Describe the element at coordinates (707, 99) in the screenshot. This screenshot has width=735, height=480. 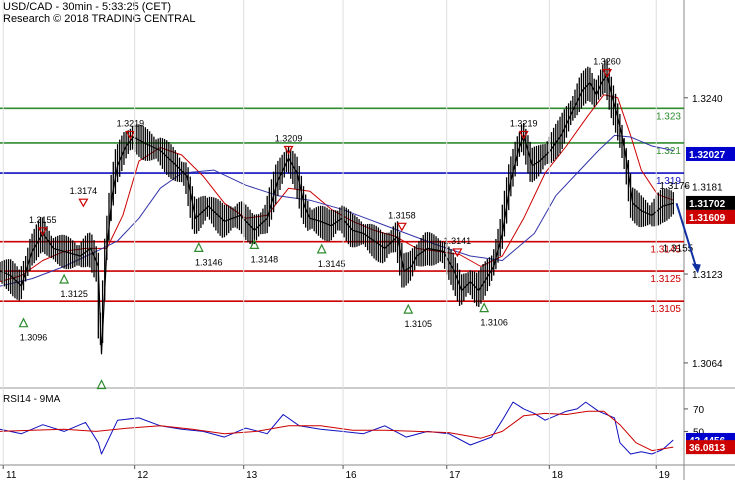
I see `price-y-tick-label: 1.3240` at that location.